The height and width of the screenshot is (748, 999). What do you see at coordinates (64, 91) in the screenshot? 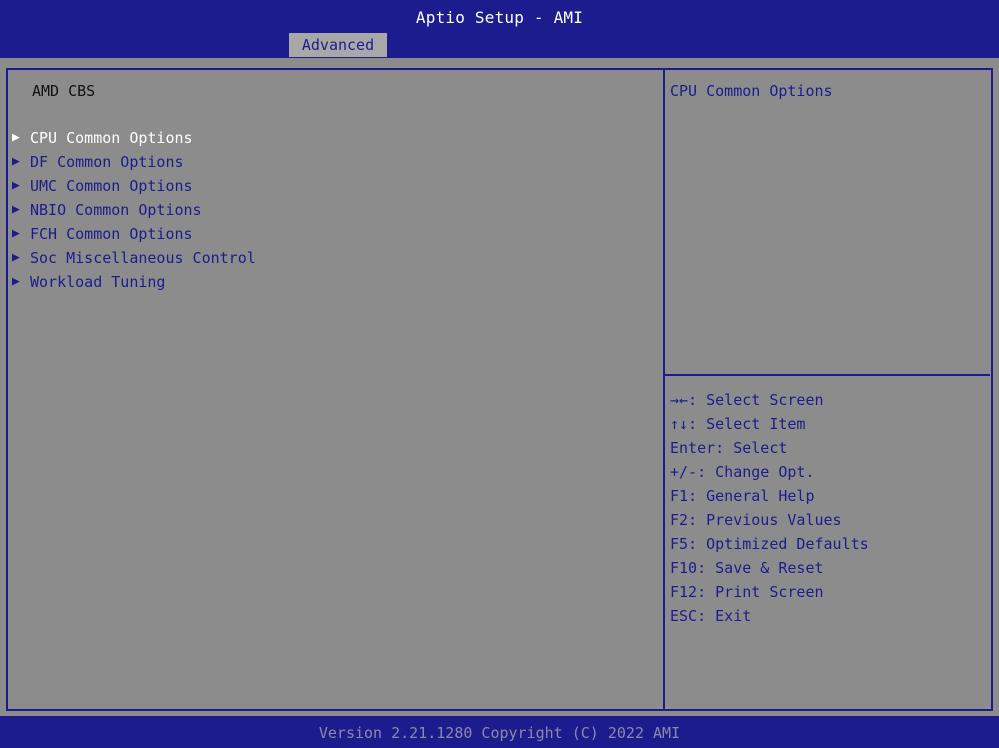
I see `section-title: AMD CBS` at bounding box center [64, 91].